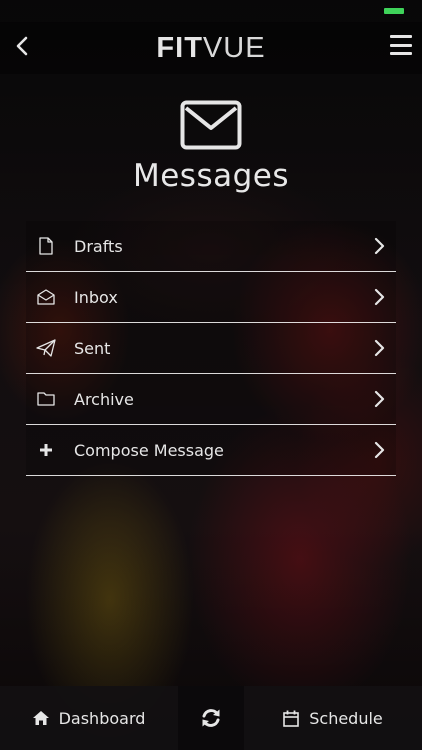 The image size is (422, 750). I want to click on menu-item-archive: Archive, so click(211, 399).